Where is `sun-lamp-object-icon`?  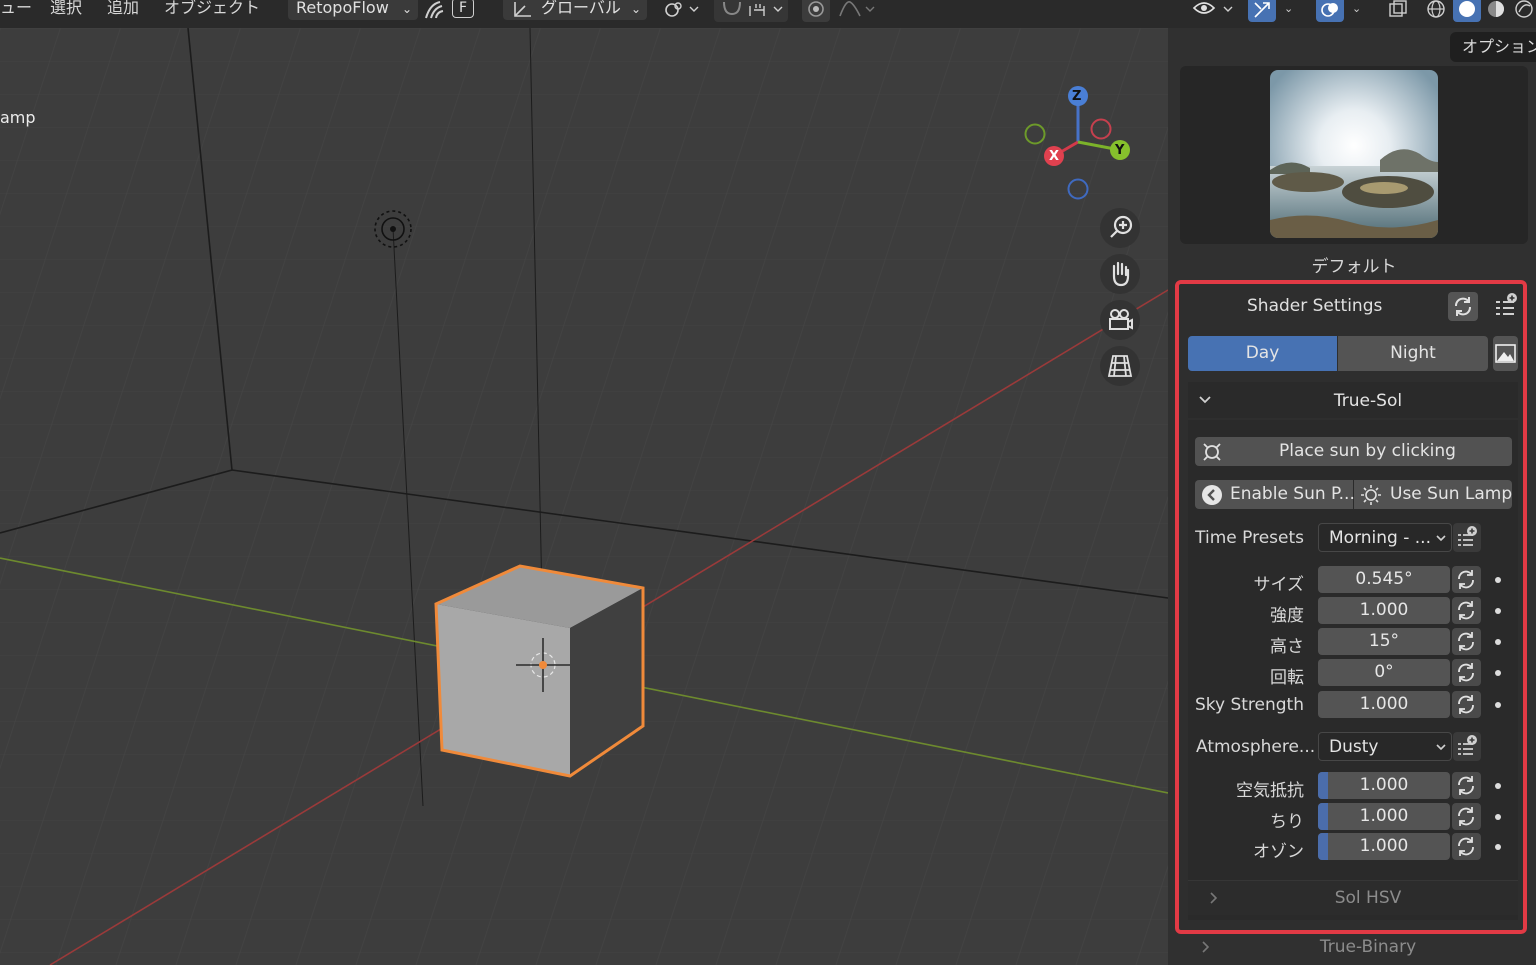 sun-lamp-object-icon is located at coordinates (393, 229).